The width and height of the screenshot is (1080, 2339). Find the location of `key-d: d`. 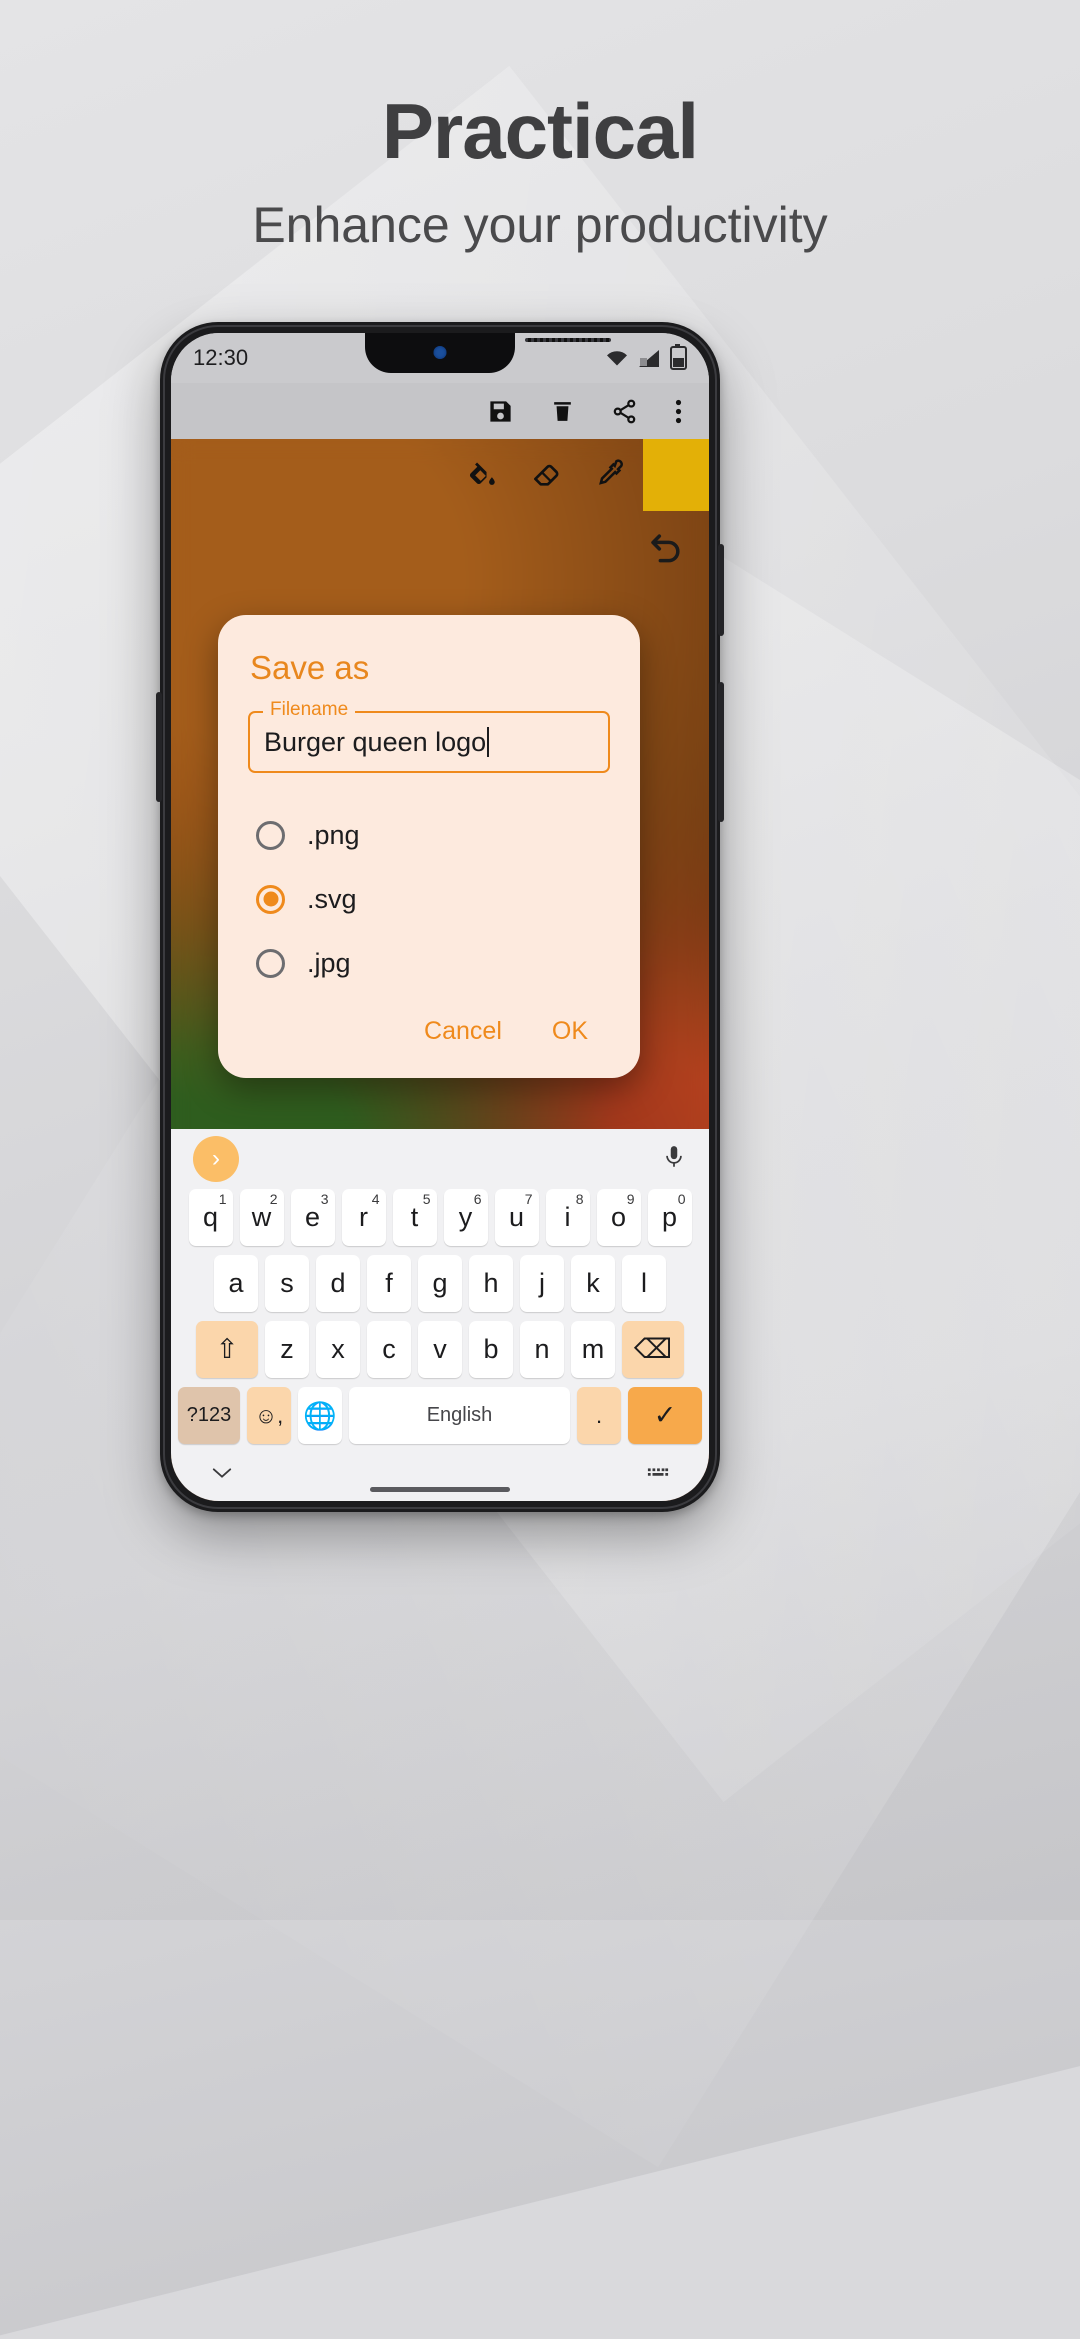

key-d: d is located at coordinates (338, 1283).